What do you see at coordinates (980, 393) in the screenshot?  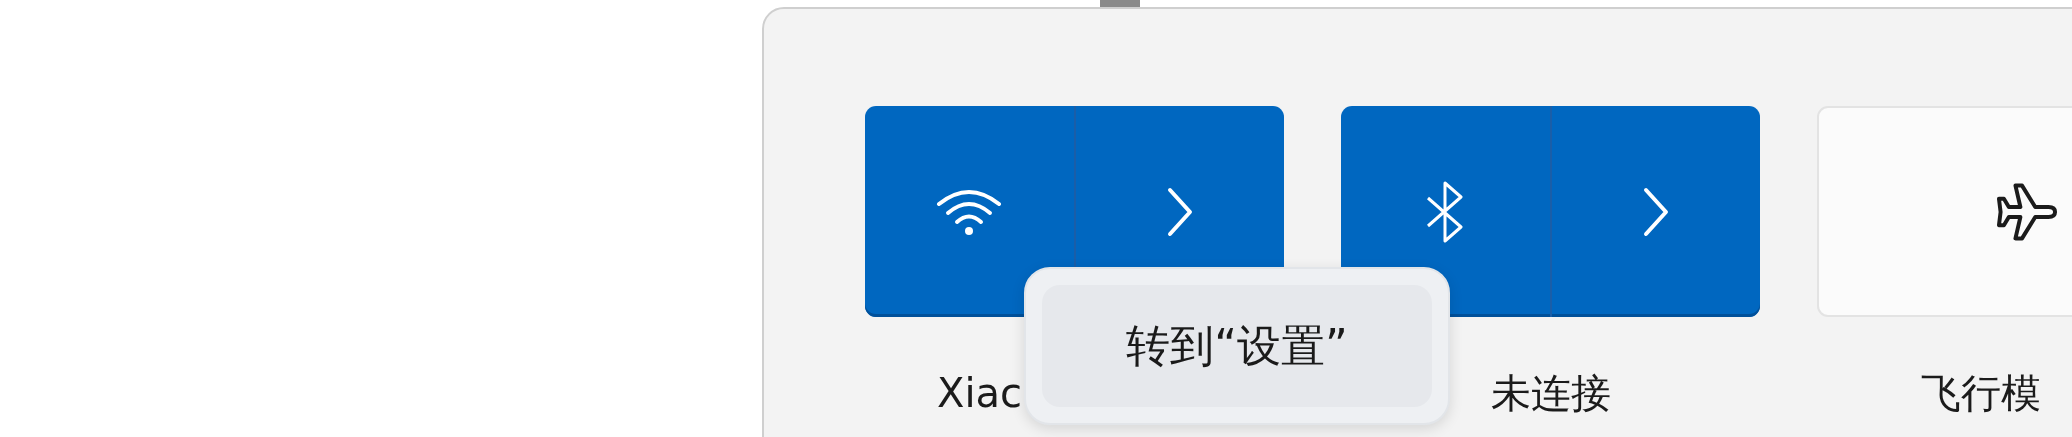 I see `tile-label: Xiac` at bounding box center [980, 393].